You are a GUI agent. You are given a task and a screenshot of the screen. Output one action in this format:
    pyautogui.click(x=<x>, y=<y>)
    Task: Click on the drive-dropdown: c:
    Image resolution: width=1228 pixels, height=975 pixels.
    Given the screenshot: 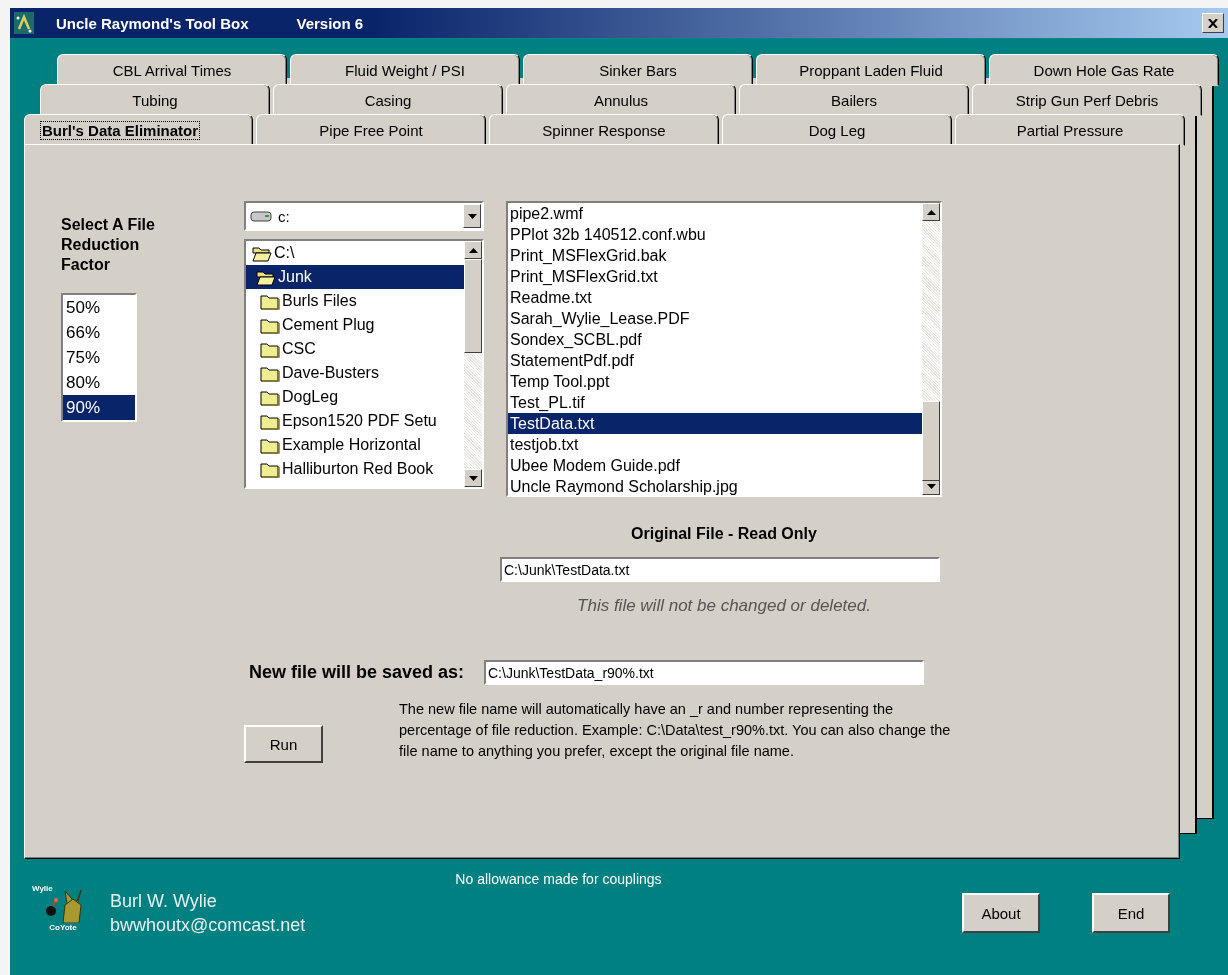 What is the action you would take?
    pyautogui.click(x=364, y=216)
    